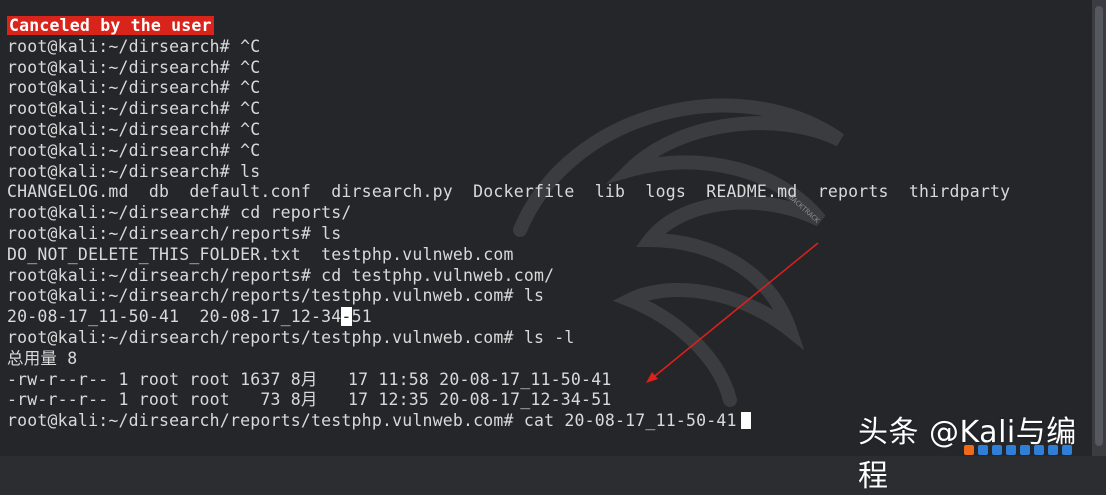 This screenshot has height=495, width=1106. Describe the element at coordinates (508, 234) in the screenshot. I see `terminal-line: root@kali:~/dirsearch/reports# ls` at that location.